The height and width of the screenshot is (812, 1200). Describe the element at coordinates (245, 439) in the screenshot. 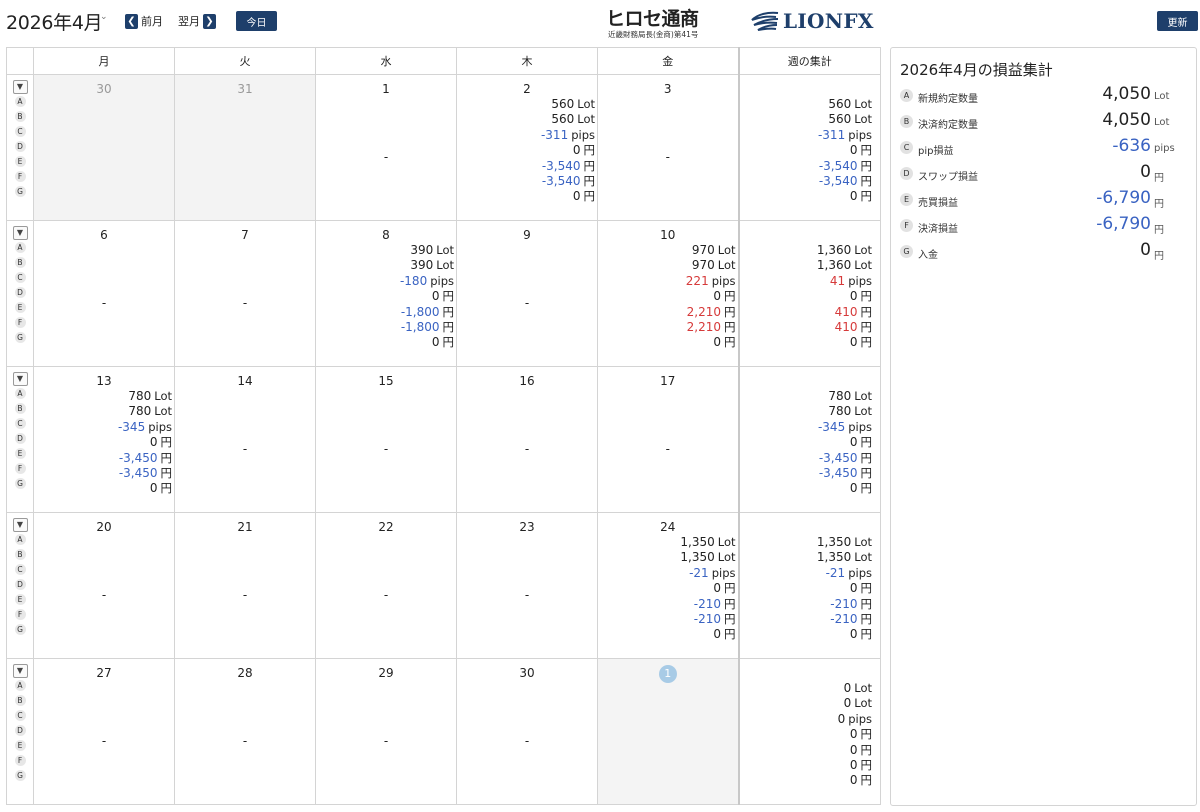

I see `day-cell: 14 -` at that location.